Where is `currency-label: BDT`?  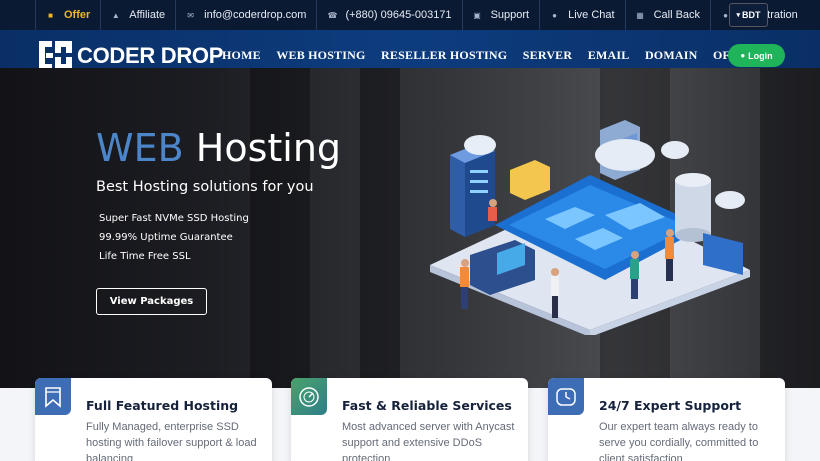
currency-label: BDT is located at coordinates (751, 15).